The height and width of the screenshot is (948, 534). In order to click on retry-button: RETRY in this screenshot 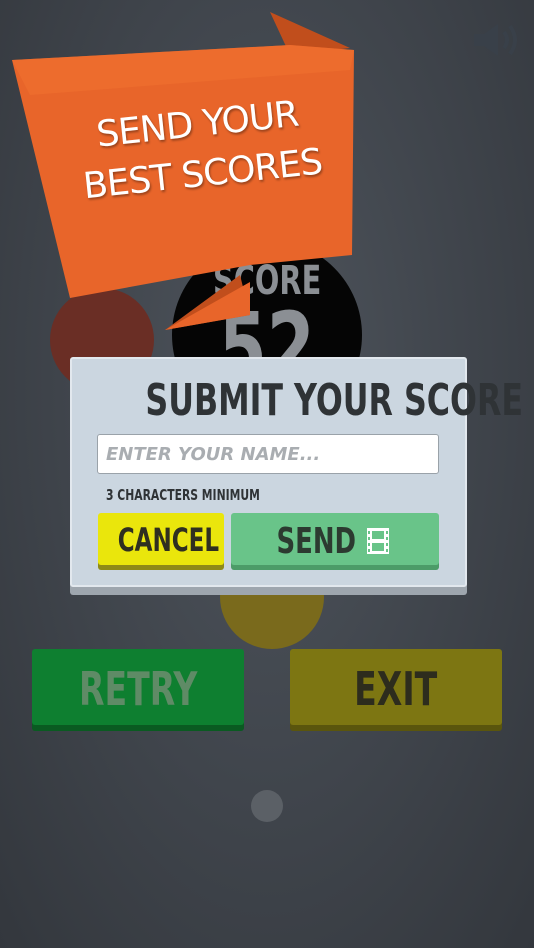, I will do `click(138, 687)`.